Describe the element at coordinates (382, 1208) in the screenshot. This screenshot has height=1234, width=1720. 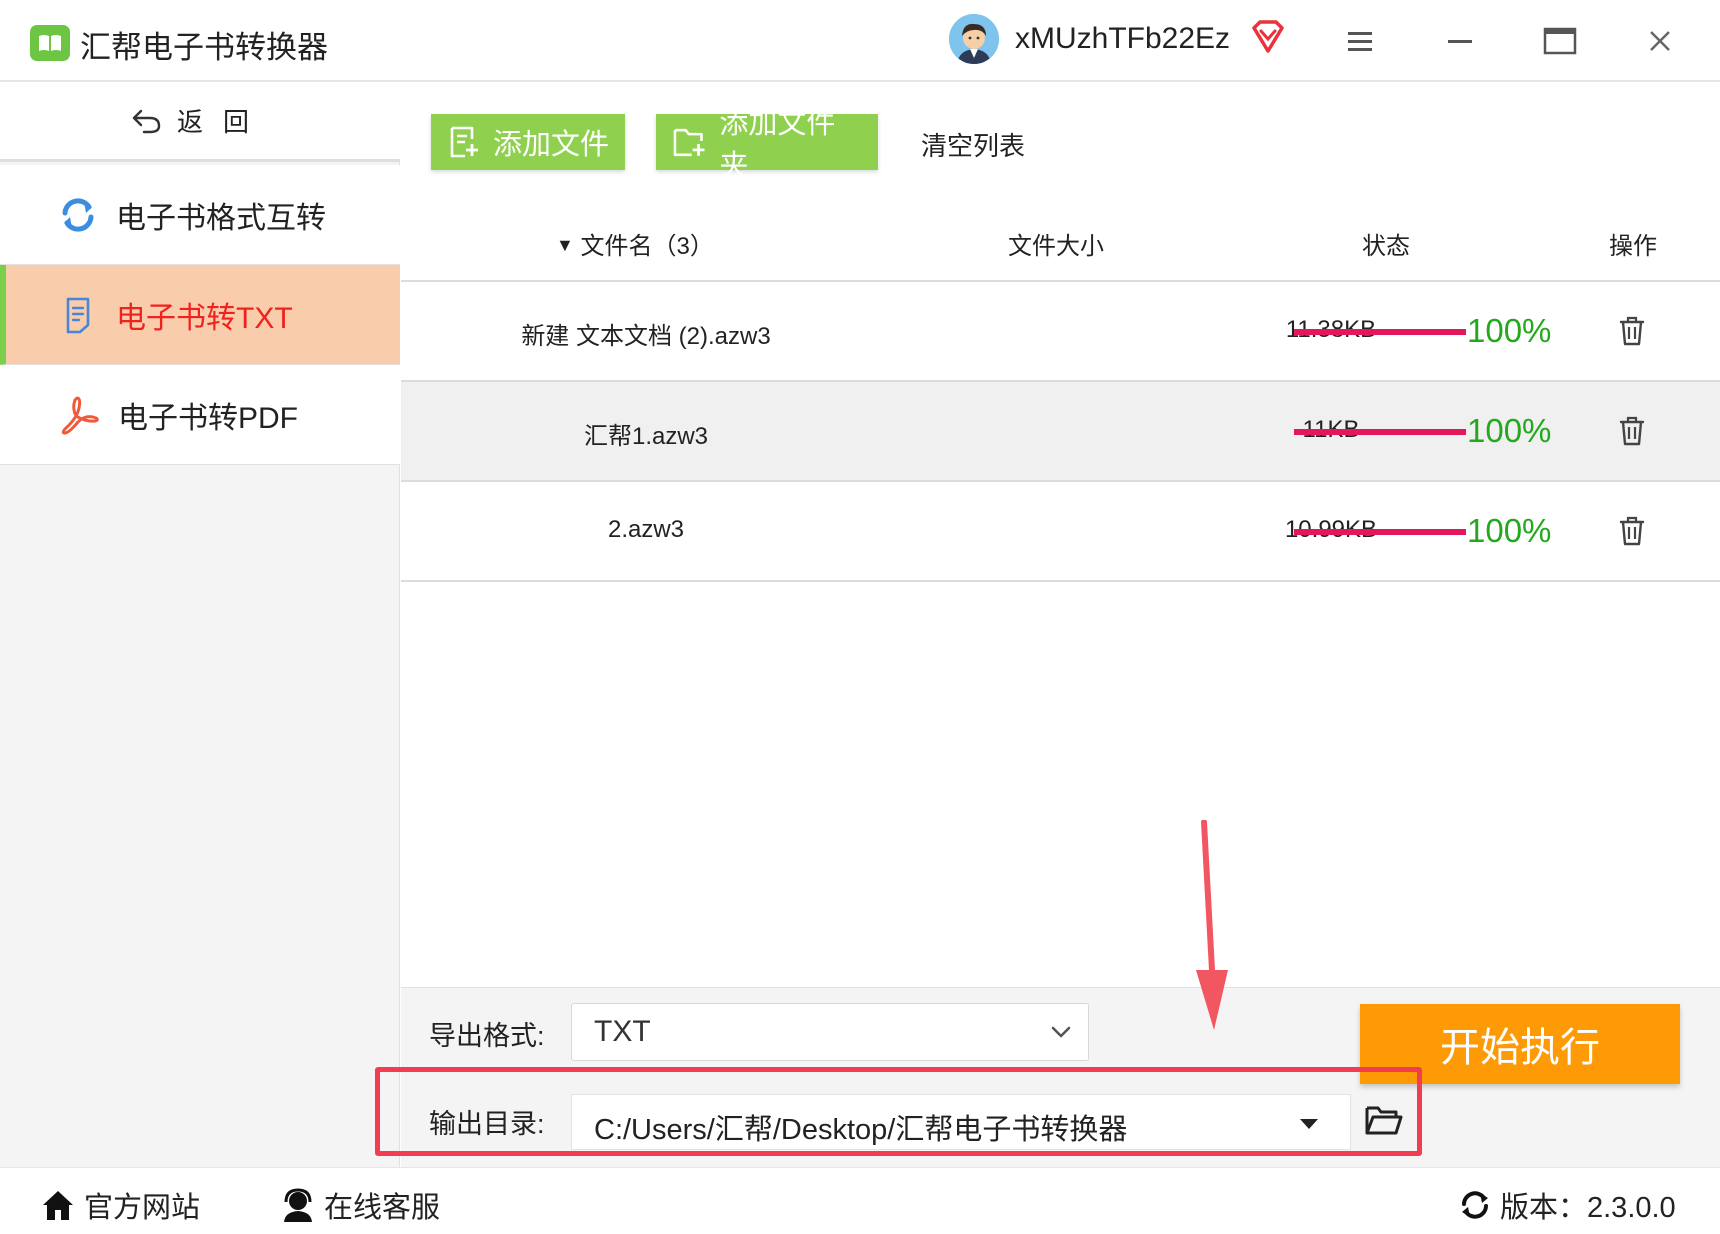
I see `online-support-label: 在线客服` at that location.